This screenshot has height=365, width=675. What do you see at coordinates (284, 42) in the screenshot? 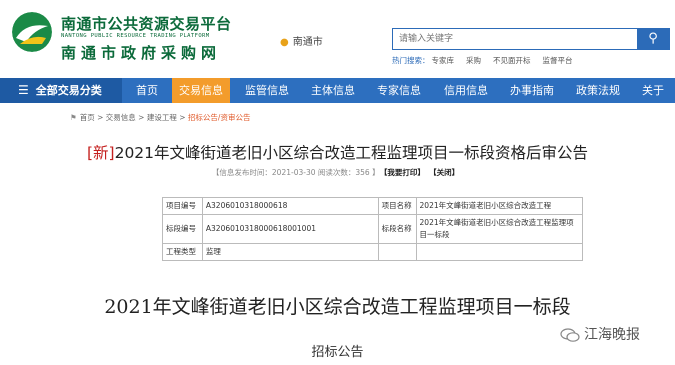
I see `location-pin-icon: ●` at bounding box center [284, 42].